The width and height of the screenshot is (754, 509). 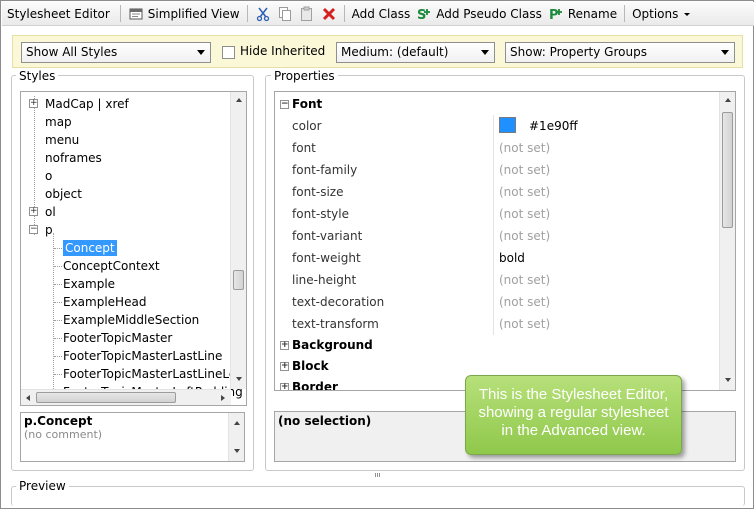 I want to click on hide-inherited-label: Hide Inherited, so click(x=283, y=51).